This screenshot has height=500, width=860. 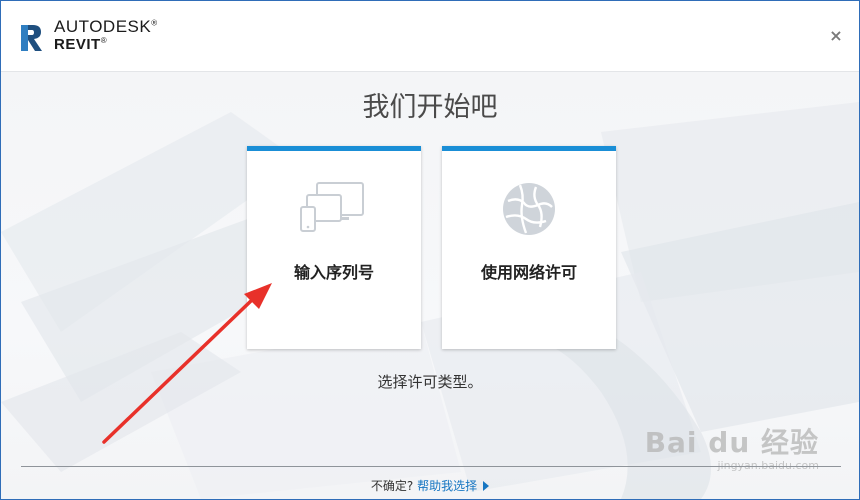 What do you see at coordinates (731, 442) in the screenshot?
I see `watermark-logo: Bai du 经验` at bounding box center [731, 442].